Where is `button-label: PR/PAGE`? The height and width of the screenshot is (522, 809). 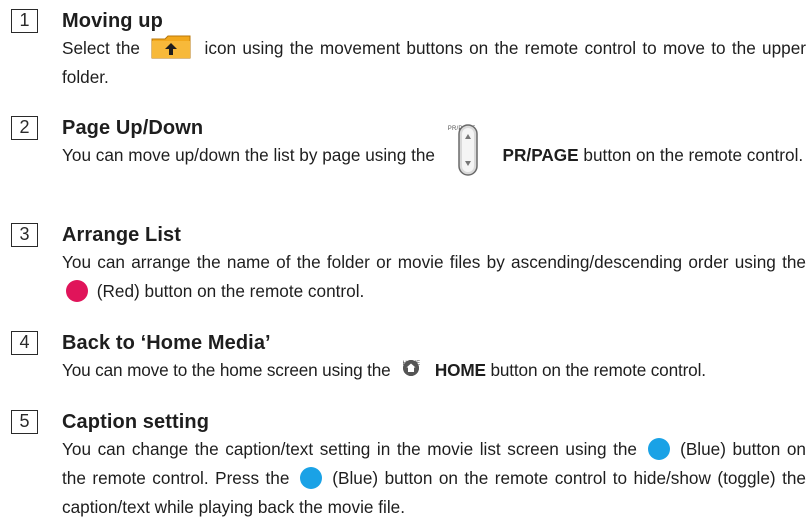
button-label: PR/PAGE is located at coordinates (540, 155).